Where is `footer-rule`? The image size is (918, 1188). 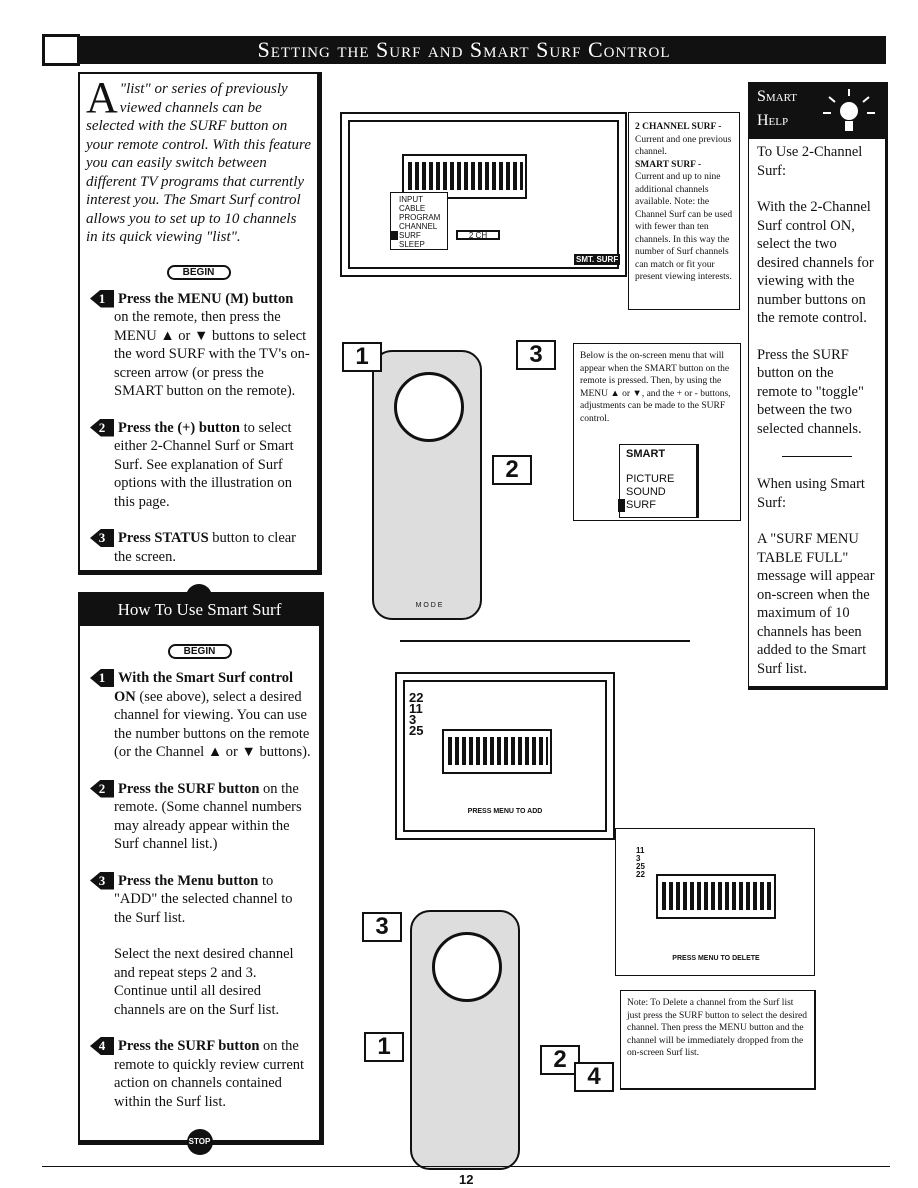 footer-rule is located at coordinates (466, 1166).